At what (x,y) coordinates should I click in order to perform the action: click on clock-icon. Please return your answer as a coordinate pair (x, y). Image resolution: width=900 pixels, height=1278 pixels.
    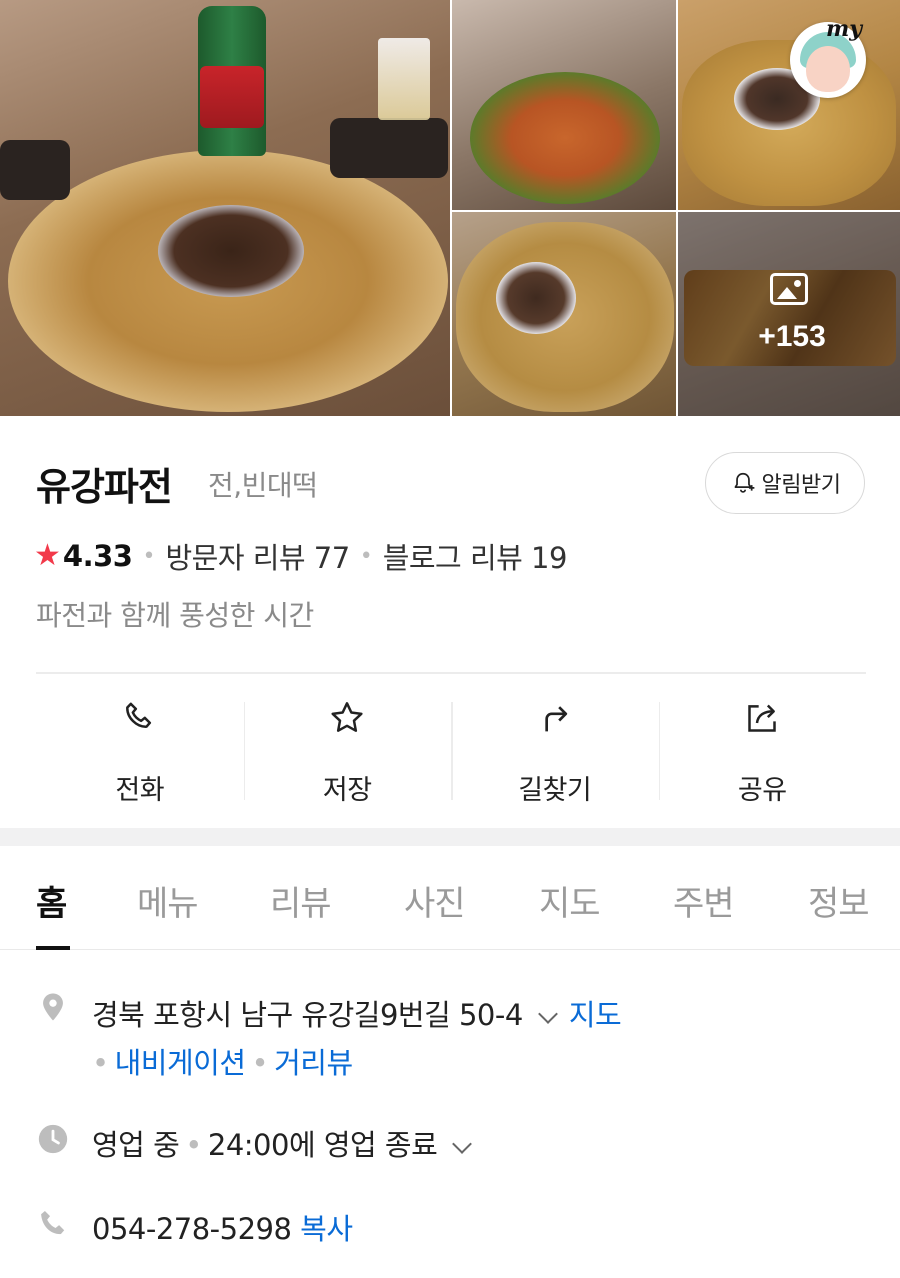
    Looking at the image, I should click on (53, 1139).